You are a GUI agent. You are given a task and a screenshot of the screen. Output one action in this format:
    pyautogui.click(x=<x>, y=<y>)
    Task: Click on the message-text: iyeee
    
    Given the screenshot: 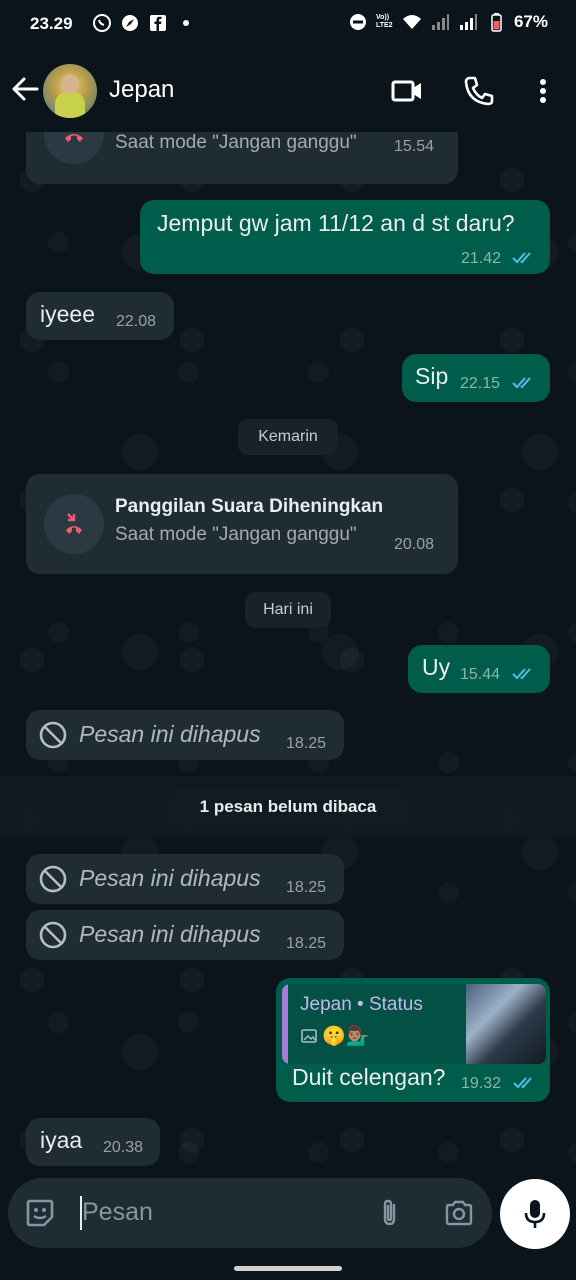 What is the action you would take?
    pyautogui.click(x=67, y=314)
    